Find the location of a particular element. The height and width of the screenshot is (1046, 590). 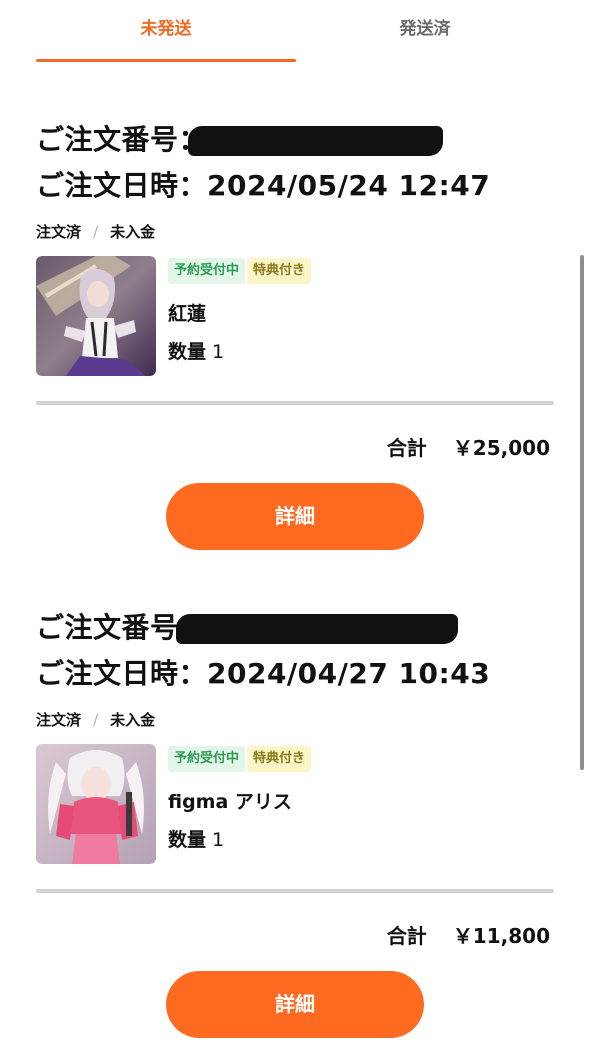

order-total: 合計 ￥25,000 is located at coordinates (468, 448).